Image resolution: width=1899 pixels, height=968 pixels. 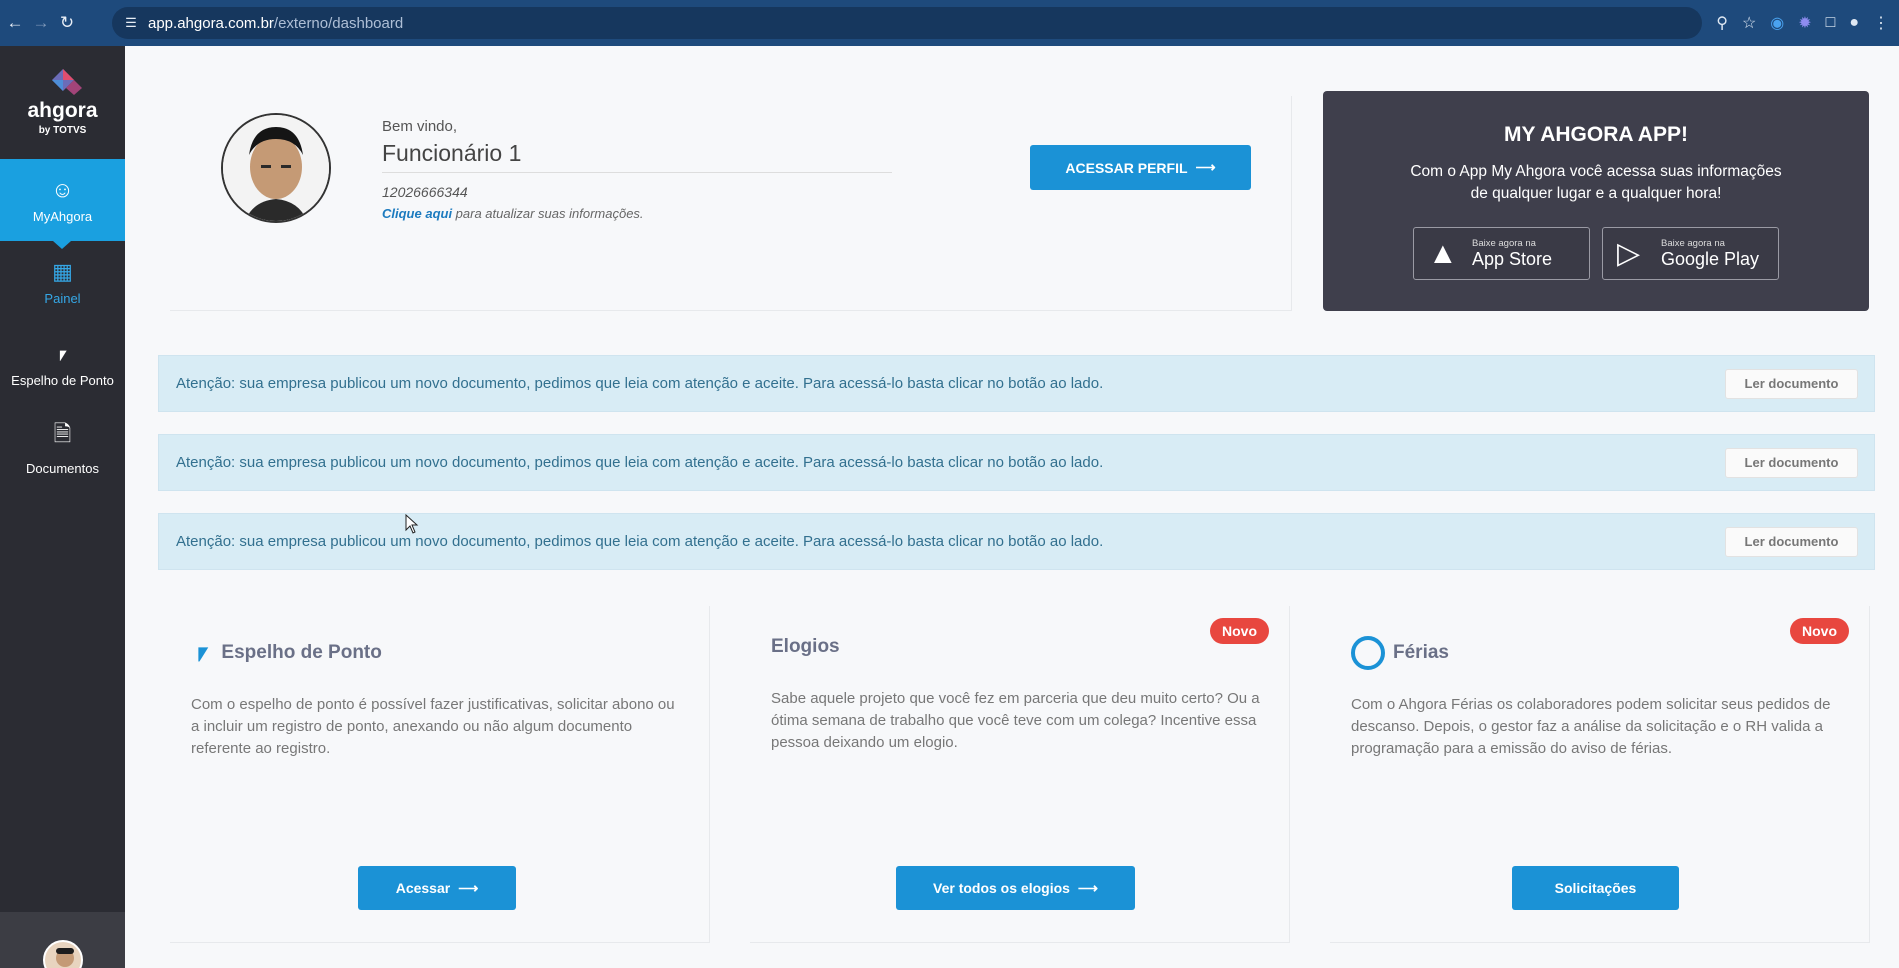 I want to click on user-avatar, so click(x=62, y=954).